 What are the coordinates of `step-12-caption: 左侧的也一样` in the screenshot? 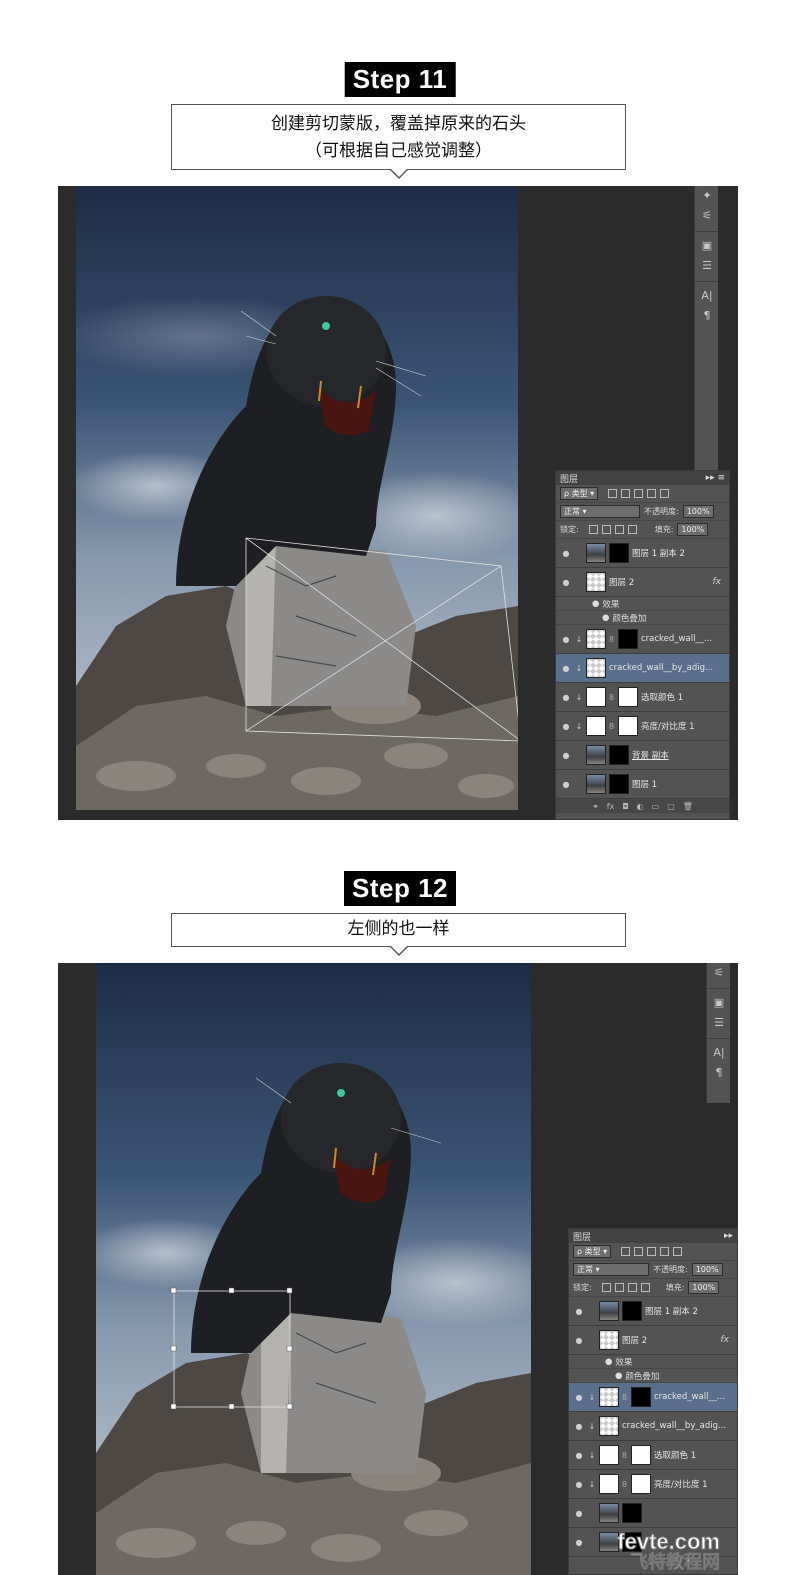 It's located at (398, 934).